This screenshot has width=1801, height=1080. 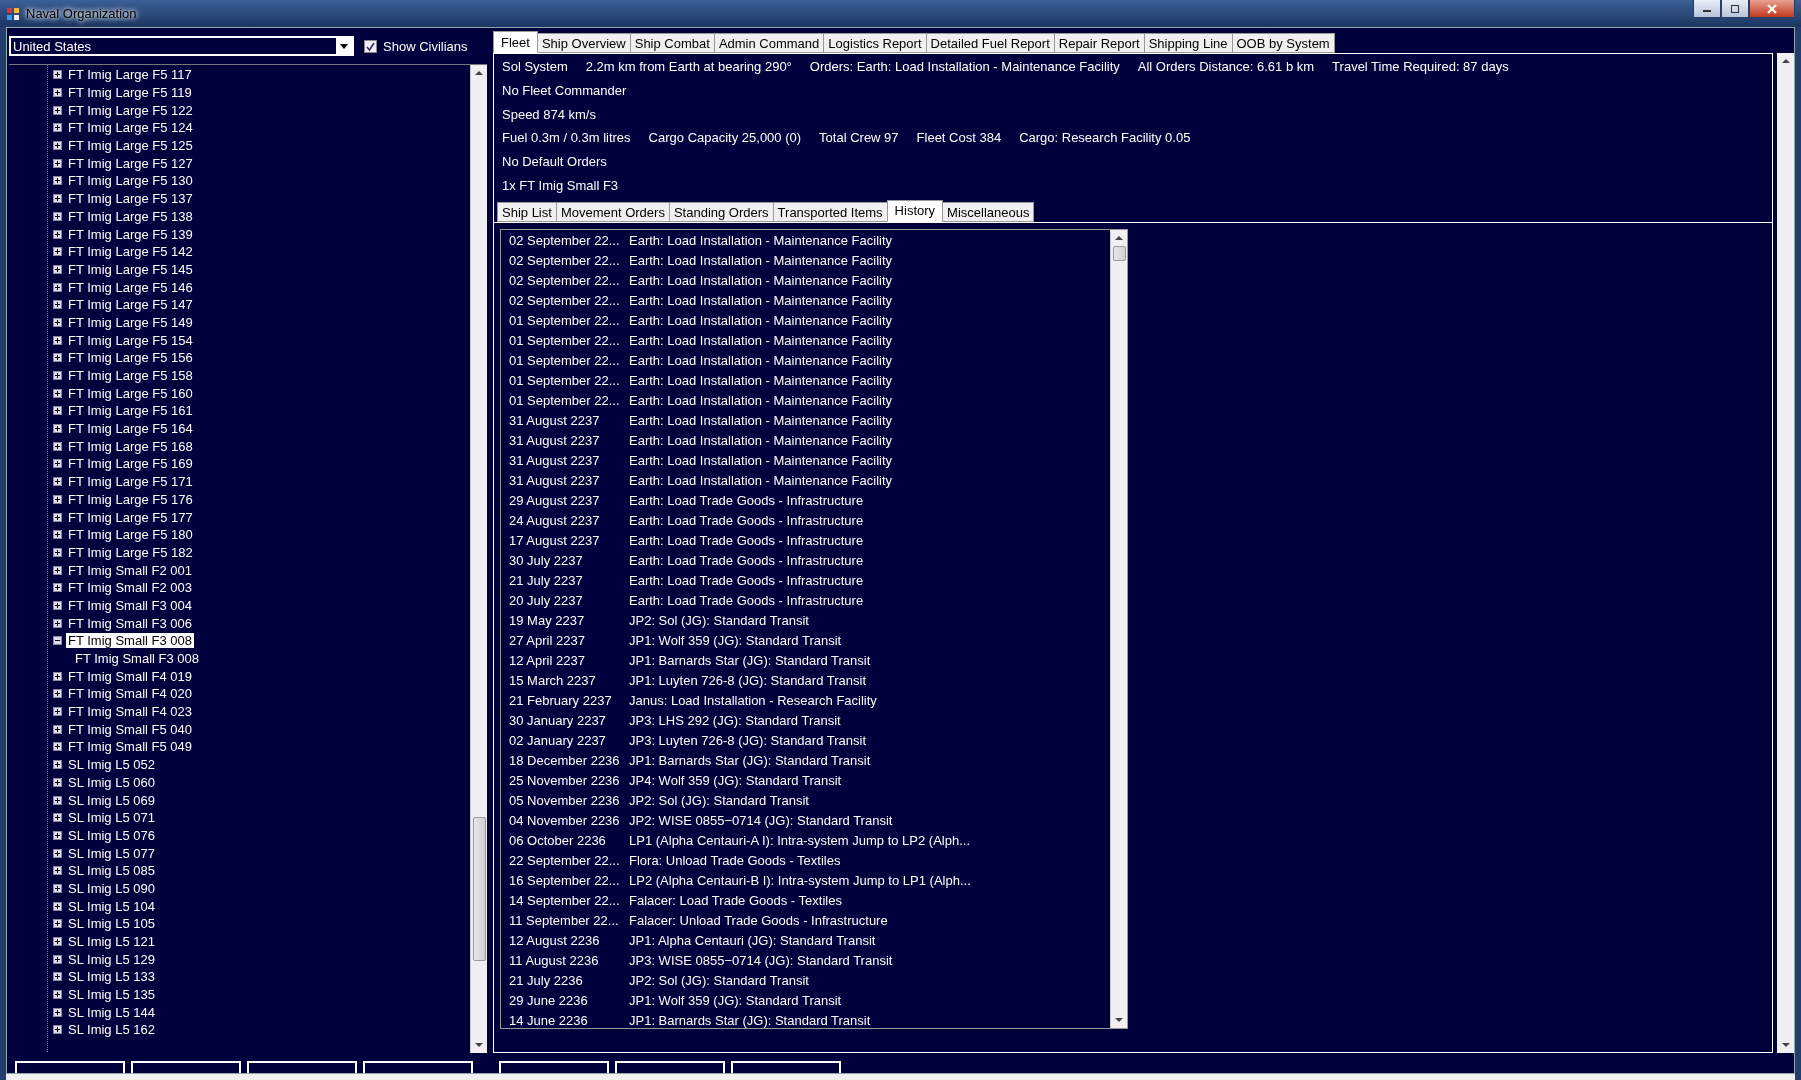 I want to click on tab: Detailed Fuel Report, so click(x=990, y=43).